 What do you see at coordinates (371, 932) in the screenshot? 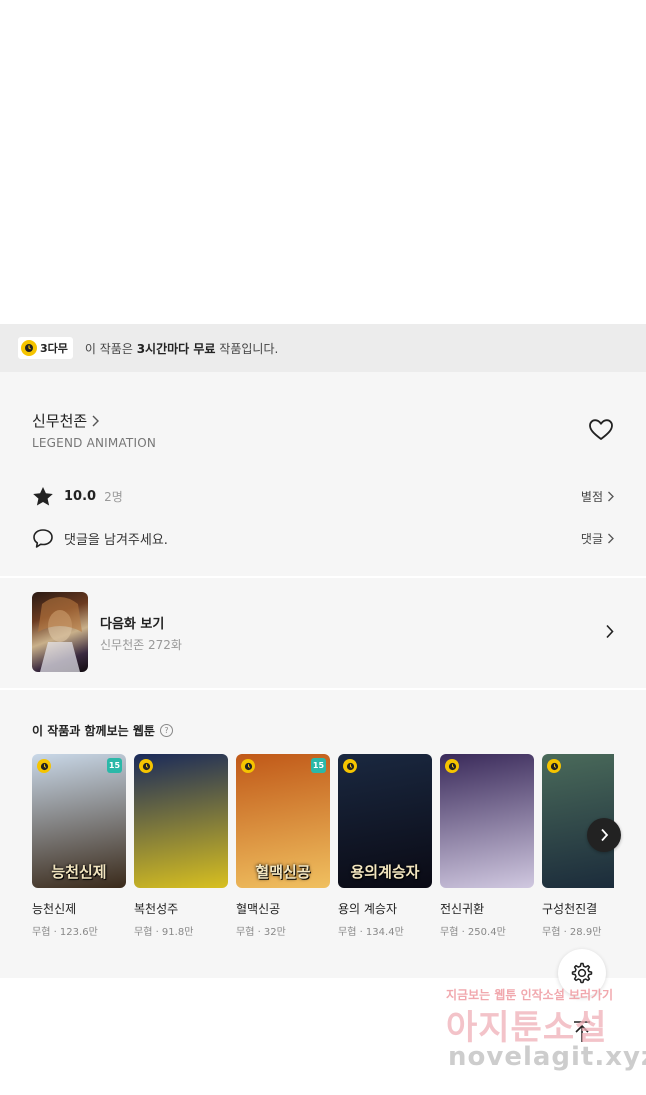
I see `recommendation-meta: 무협 · 134.4만` at bounding box center [371, 932].